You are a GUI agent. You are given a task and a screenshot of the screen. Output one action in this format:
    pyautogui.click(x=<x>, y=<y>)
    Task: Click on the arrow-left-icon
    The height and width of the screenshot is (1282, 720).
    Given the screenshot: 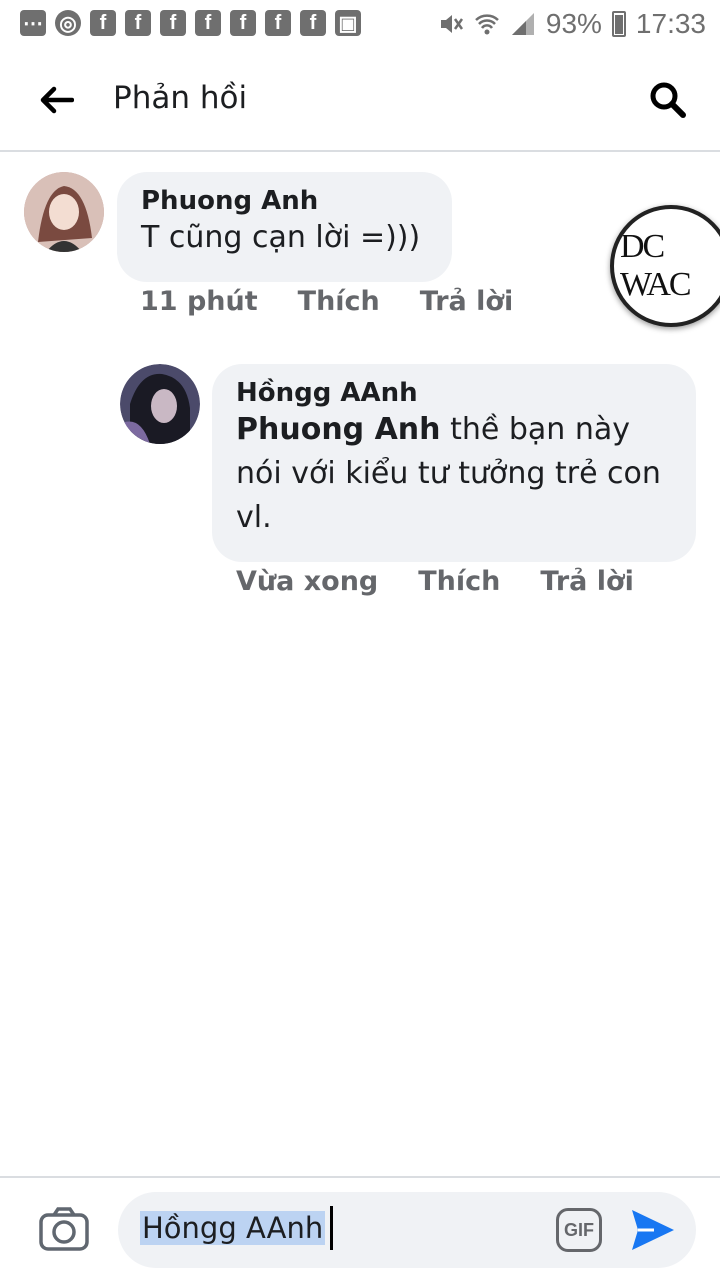 What is the action you would take?
    pyautogui.click(x=57, y=100)
    